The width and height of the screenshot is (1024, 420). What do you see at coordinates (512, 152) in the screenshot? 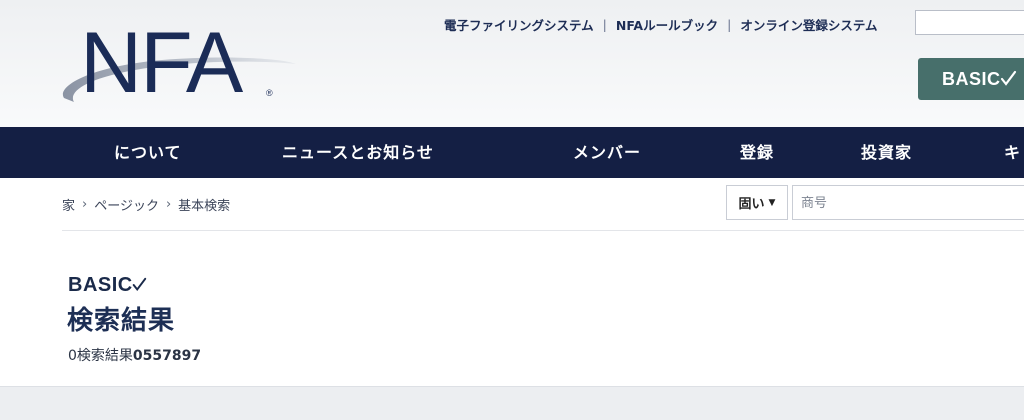
I see `main-nav: について ニュースとお知らせ メンバー 登録 投資家 キ` at bounding box center [512, 152].